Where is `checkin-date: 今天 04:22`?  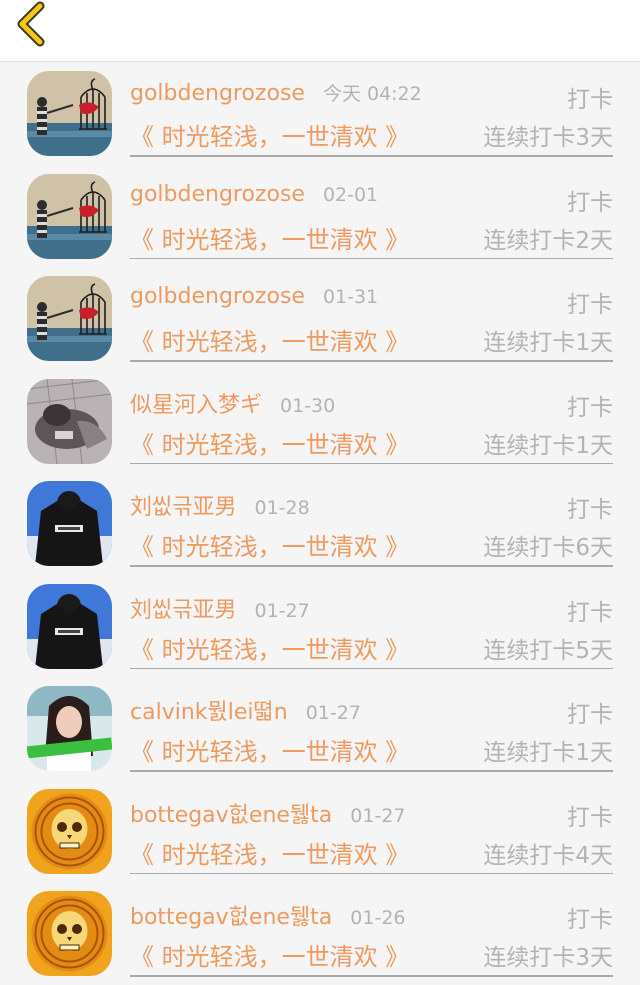
checkin-date: 今天 04:22 is located at coordinates (372, 94).